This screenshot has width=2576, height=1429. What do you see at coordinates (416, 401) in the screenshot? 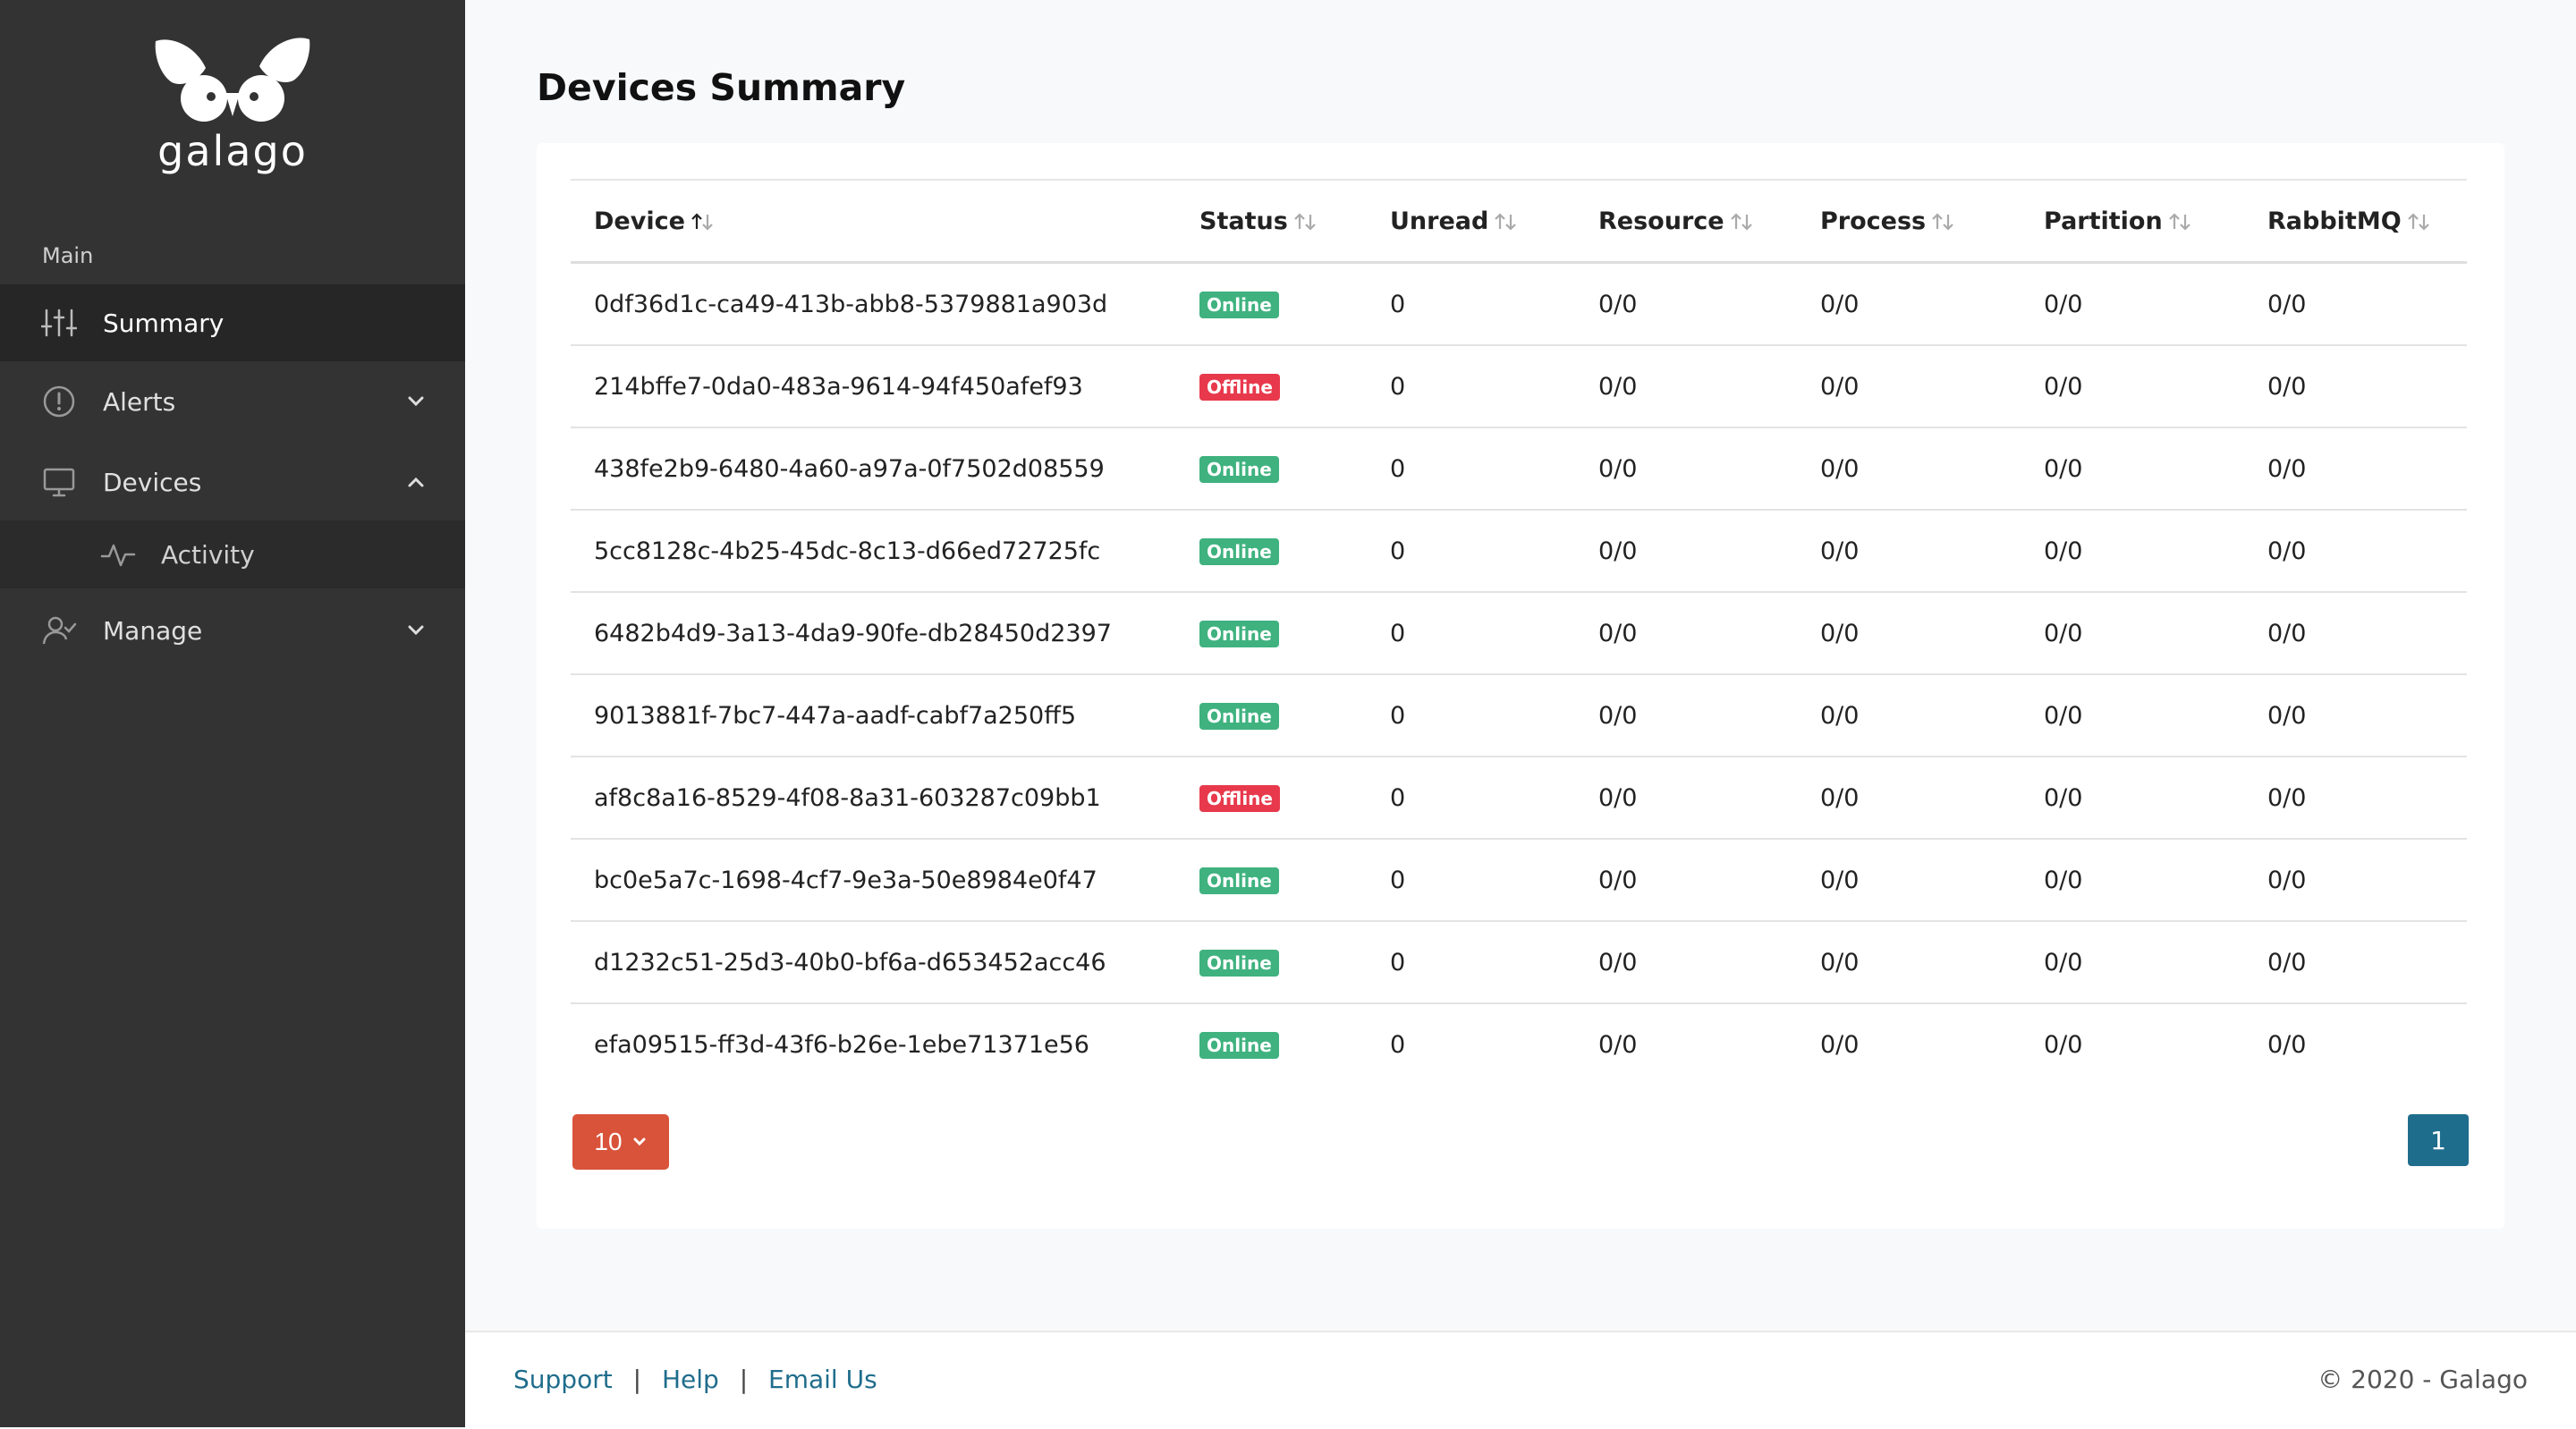
I see `chevron-down-icon` at bounding box center [416, 401].